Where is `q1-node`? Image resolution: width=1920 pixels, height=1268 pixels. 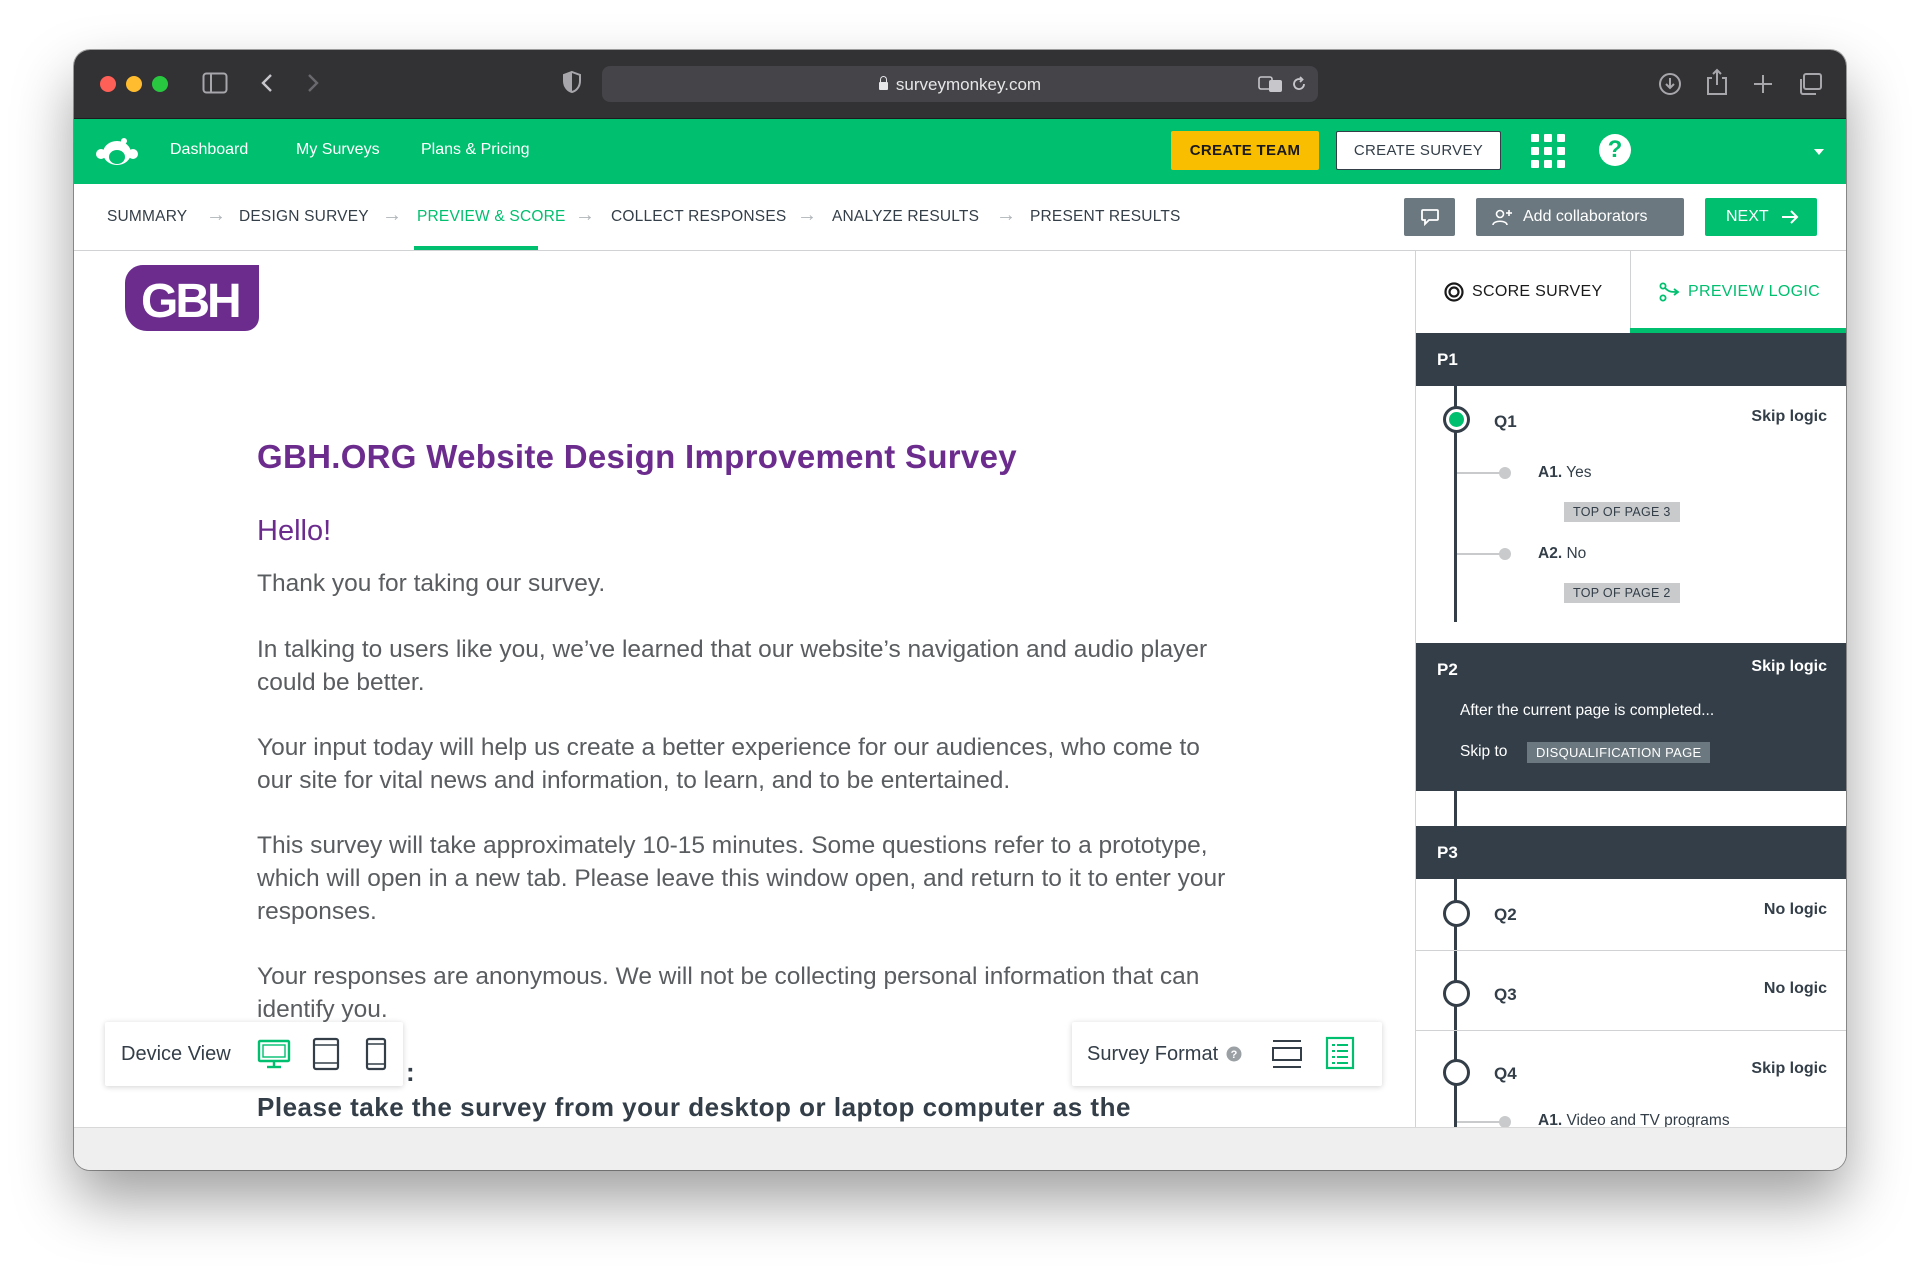
q1-node is located at coordinates (1456, 419).